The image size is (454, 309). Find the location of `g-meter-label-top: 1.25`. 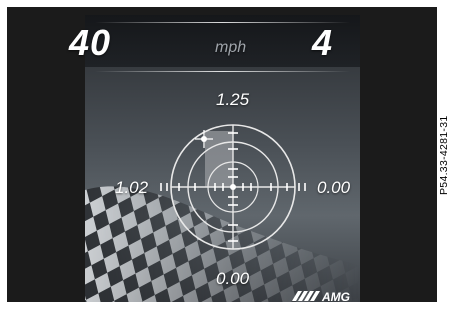

g-meter-label-top: 1.25 is located at coordinates (233, 99).